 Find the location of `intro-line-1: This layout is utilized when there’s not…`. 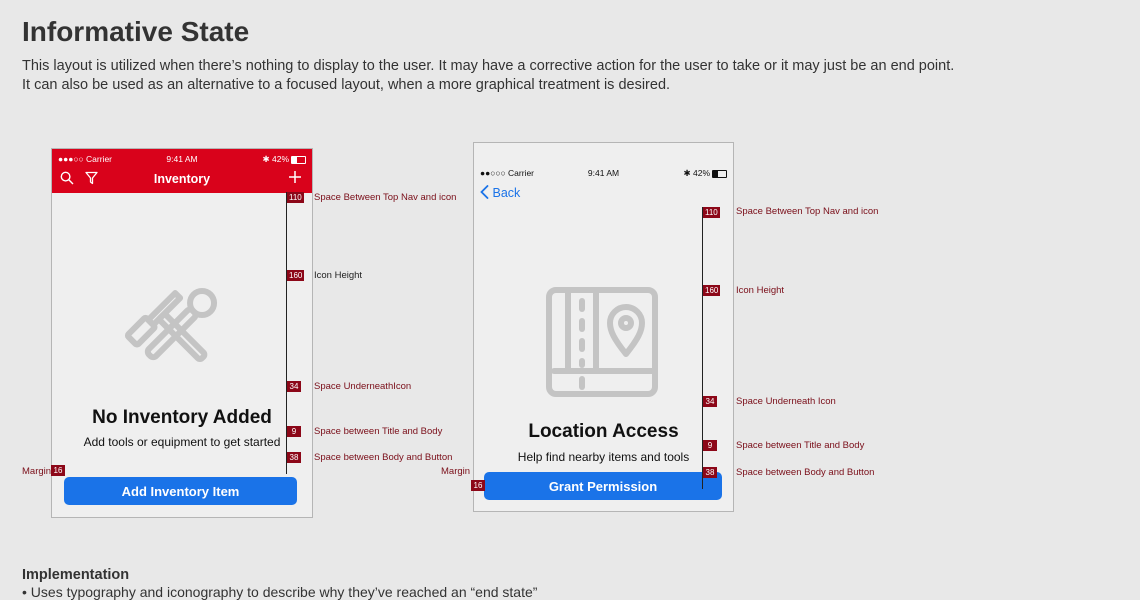

intro-line-1: This layout is utilized when there’s not… is located at coordinates (488, 66).